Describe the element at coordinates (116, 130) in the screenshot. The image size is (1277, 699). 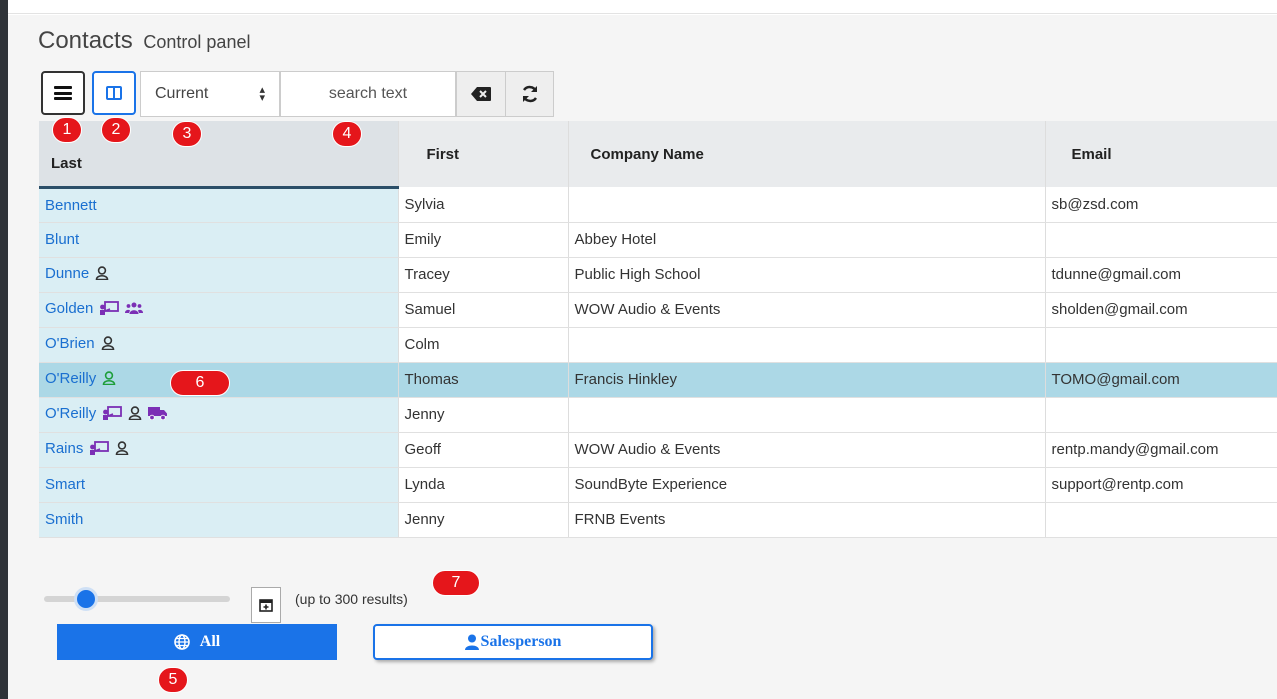
I see `callout-2: 2` at that location.